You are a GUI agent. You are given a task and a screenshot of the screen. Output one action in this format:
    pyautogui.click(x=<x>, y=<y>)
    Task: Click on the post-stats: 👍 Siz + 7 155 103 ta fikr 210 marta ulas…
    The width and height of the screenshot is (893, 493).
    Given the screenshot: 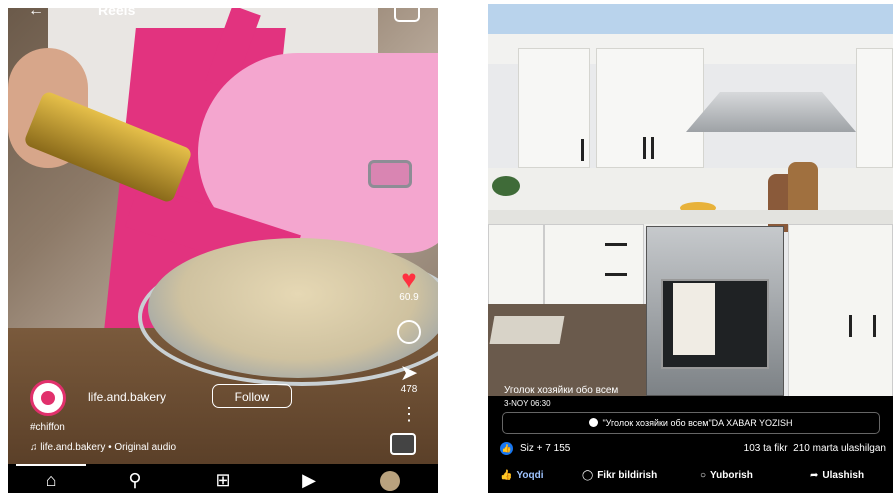 What is the action you would take?
    pyautogui.click(x=695, y=450)
    